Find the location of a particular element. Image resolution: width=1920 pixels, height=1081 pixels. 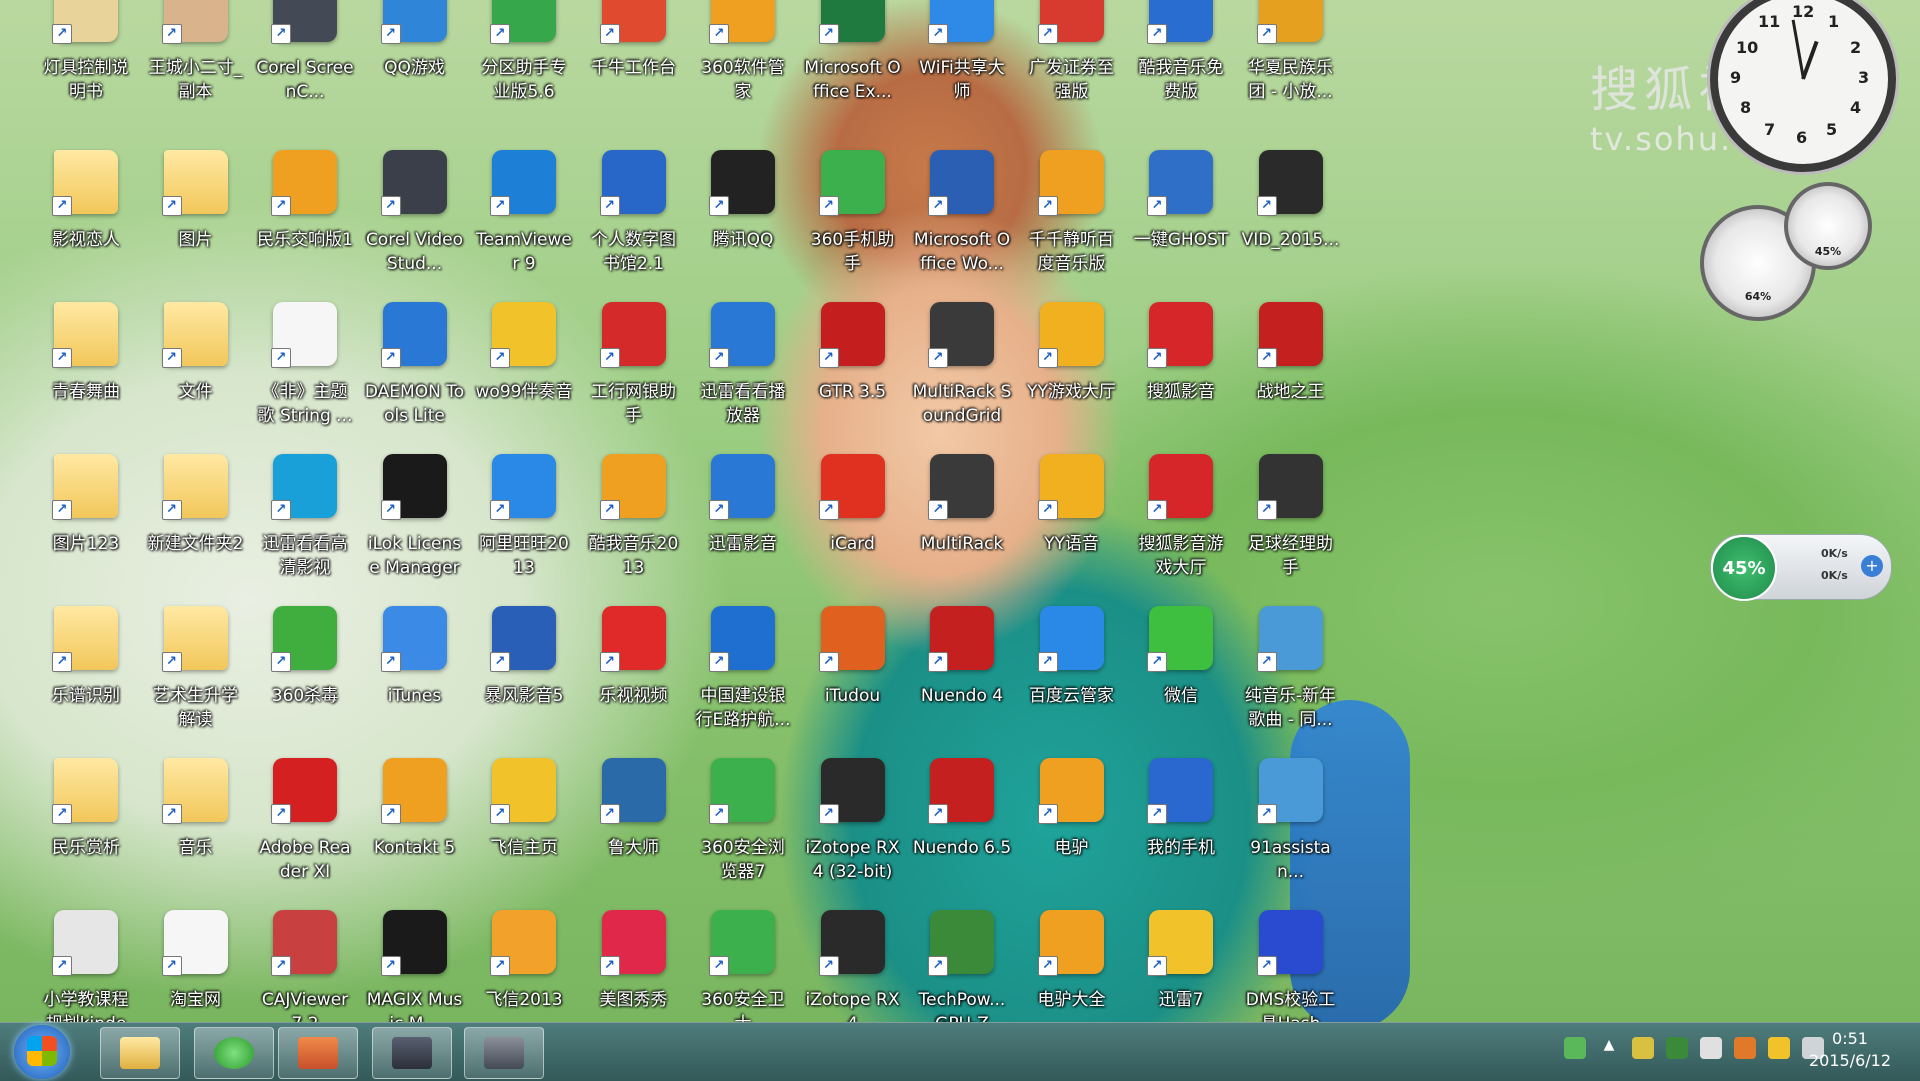

desktop-icon: ↗ iCard is located at coordinates (853, 529).